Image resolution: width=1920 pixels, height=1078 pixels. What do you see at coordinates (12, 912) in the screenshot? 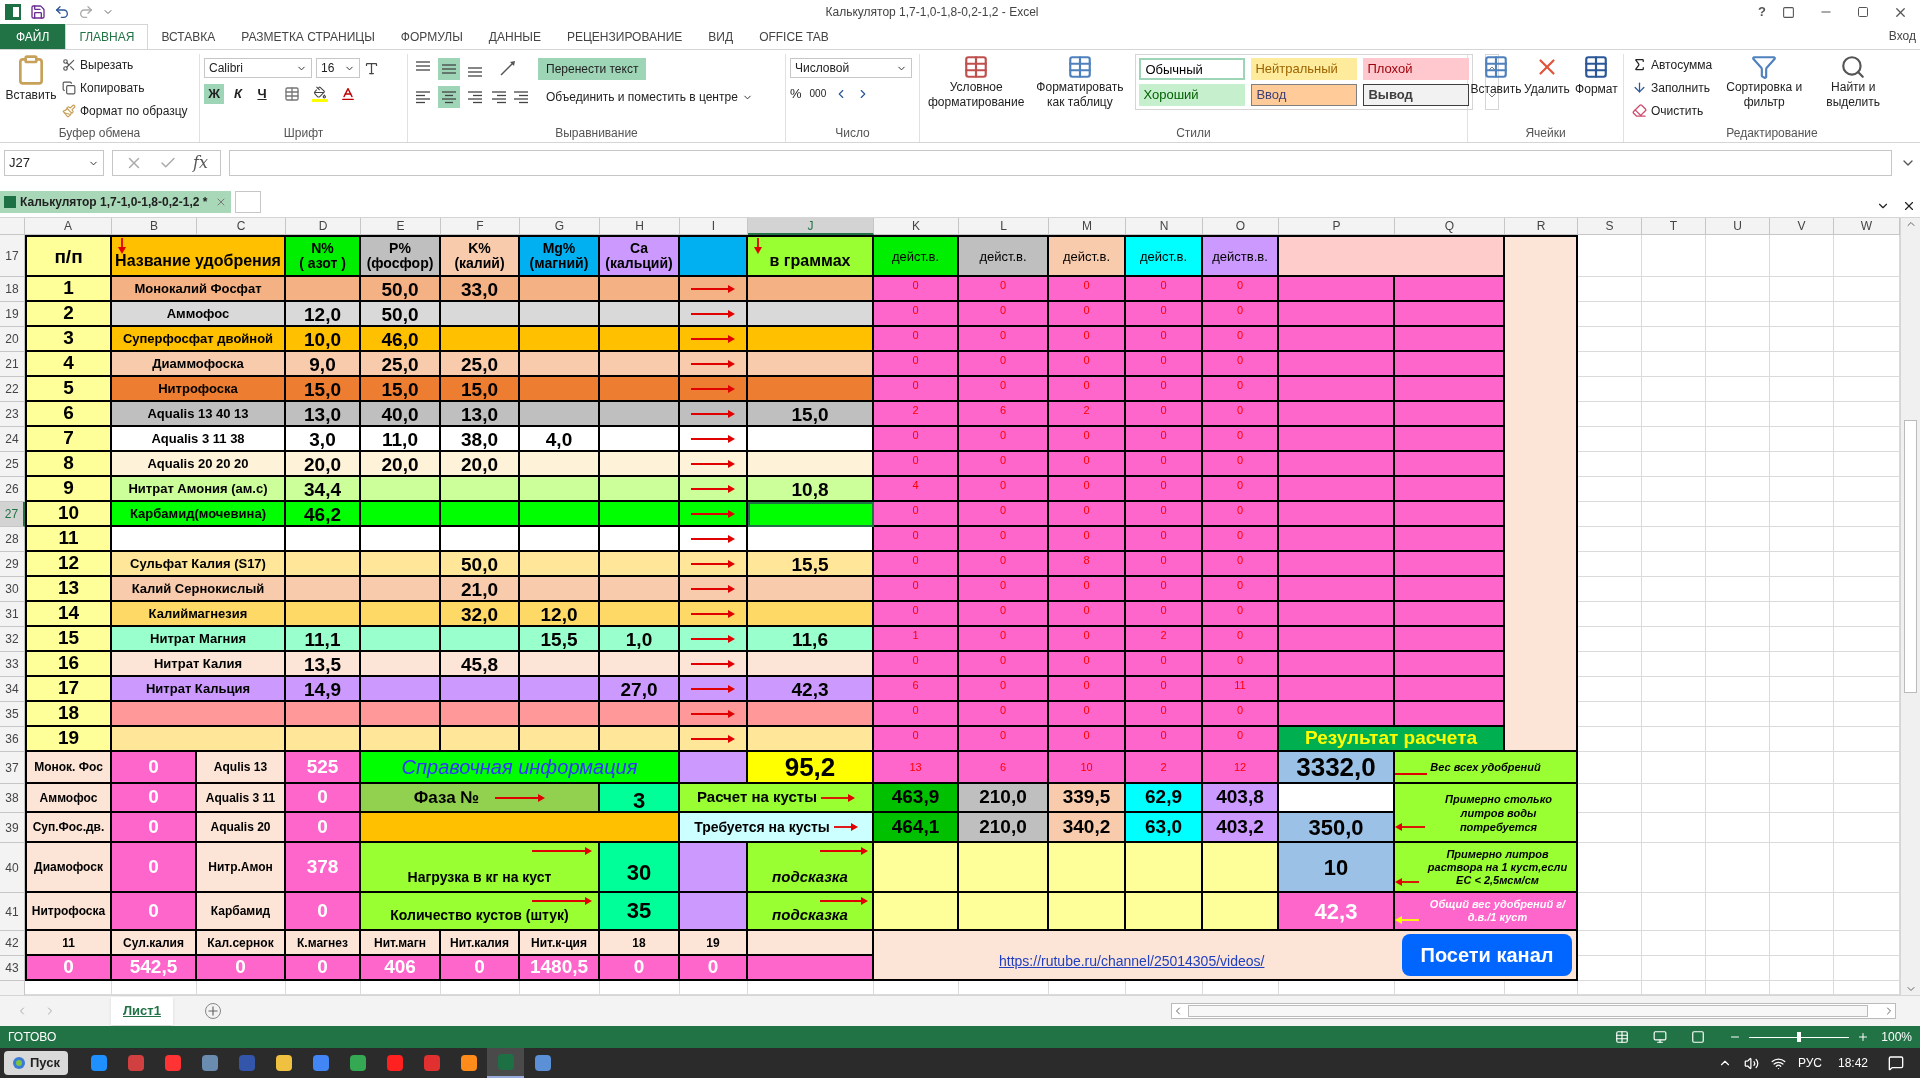
I see `row-header: 41` at bounding box center [12, 912].